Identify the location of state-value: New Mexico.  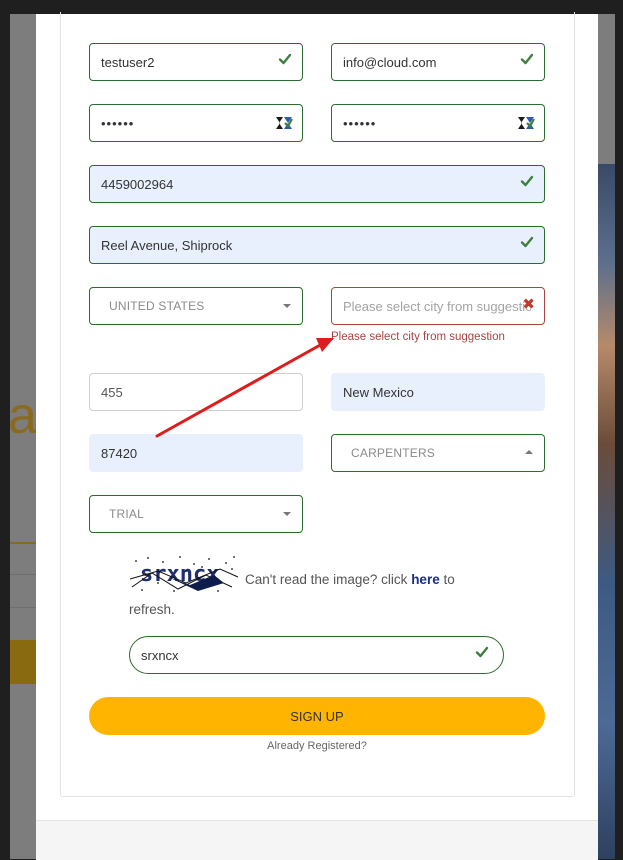
(378, 392).